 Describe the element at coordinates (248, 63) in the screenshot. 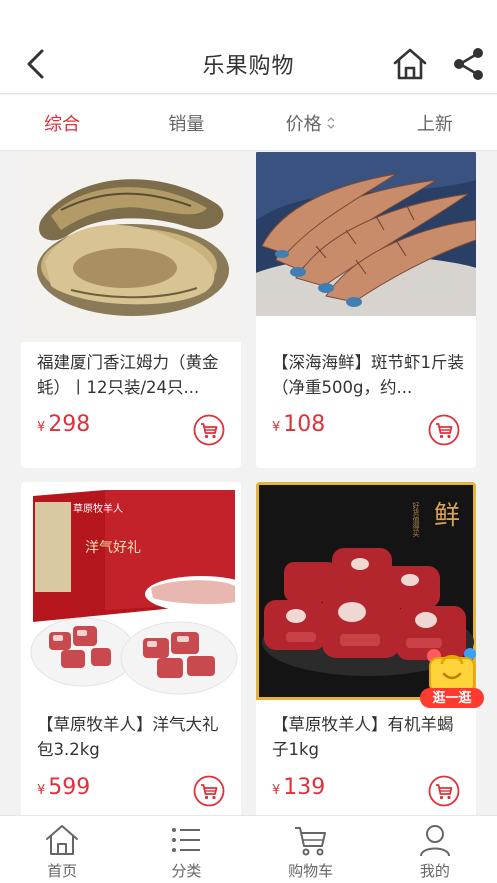

I see `top-nav-bar: 乐果购物` at that location.